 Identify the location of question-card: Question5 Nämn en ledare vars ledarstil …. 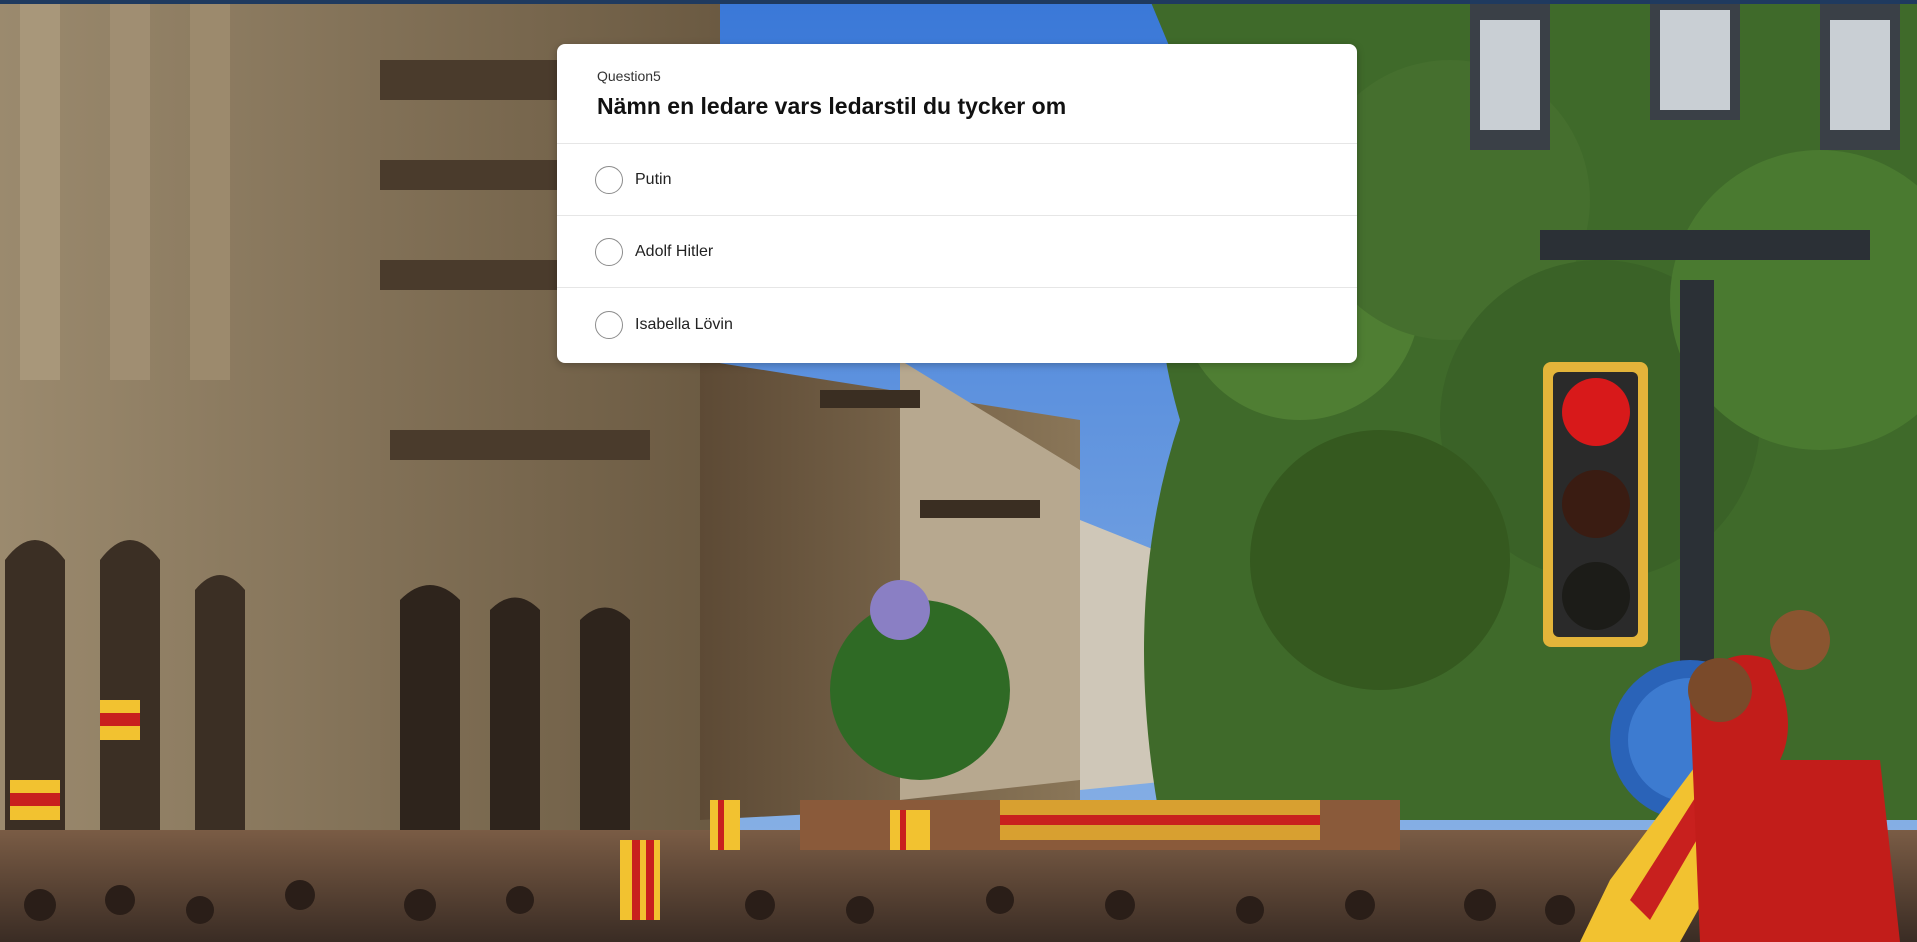
(957, 203).